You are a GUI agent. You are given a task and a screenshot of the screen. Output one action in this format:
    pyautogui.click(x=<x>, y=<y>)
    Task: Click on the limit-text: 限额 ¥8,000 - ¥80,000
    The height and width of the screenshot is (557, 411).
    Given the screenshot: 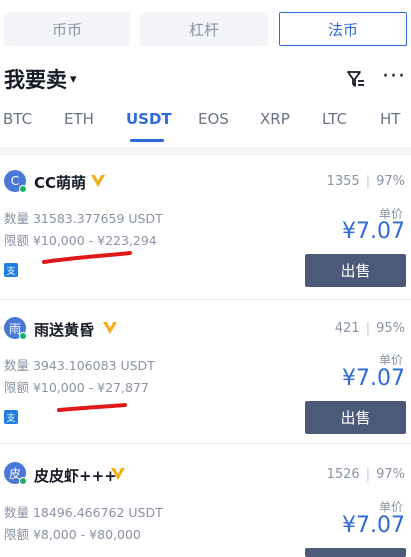 What is the action you would take?
    pyautogui.click(x=72, y=534)
    